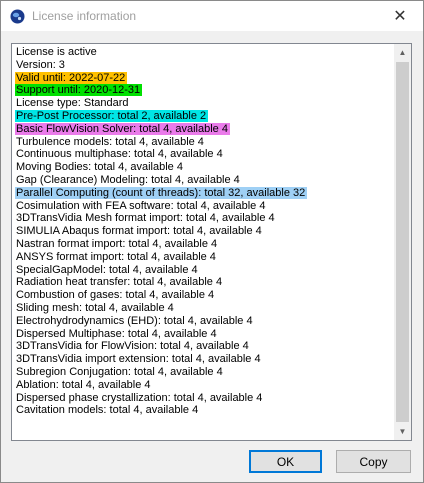  Describe the element at coordinates (83, 384) in the screenshot. I see `license-line-text: Ablation: total 4, available 4` at that location.